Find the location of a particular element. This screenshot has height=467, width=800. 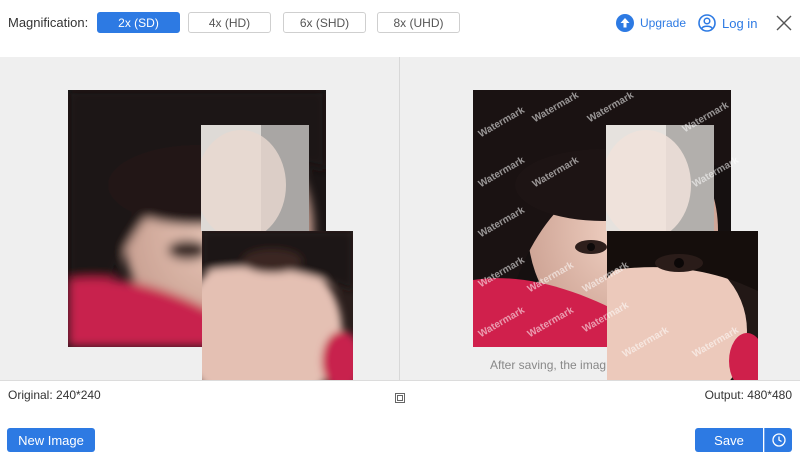

upgrade-icon is located at coordinates (625, 23).